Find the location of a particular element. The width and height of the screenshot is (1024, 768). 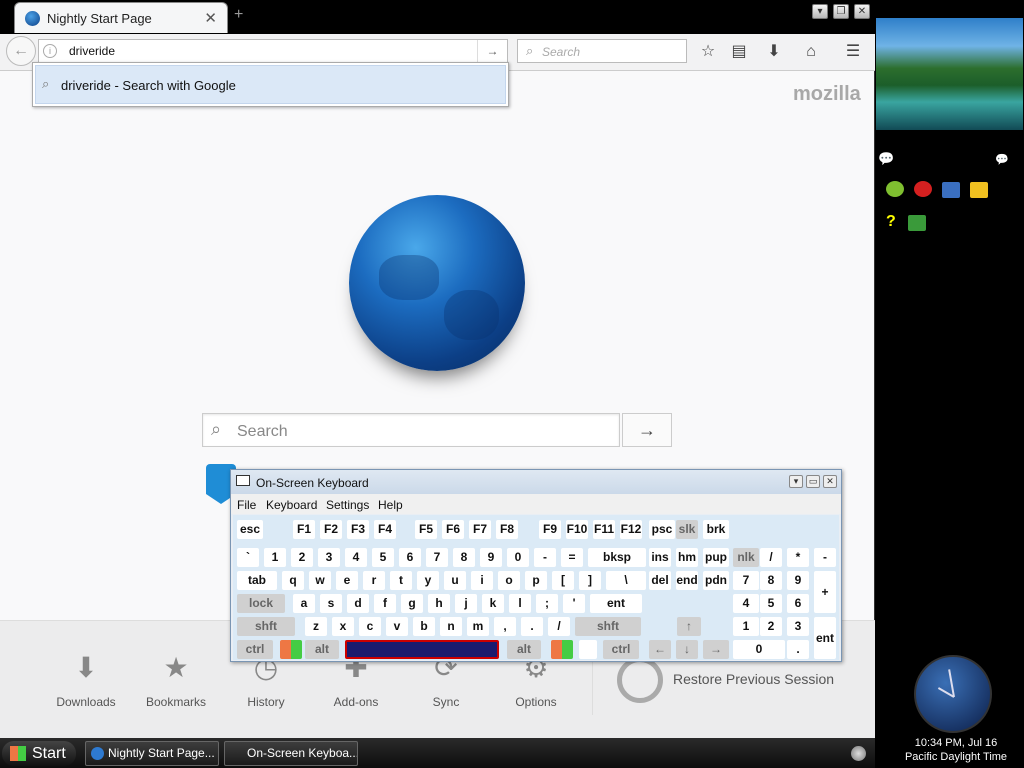

key-v: v is located at coordinates (397, 626).